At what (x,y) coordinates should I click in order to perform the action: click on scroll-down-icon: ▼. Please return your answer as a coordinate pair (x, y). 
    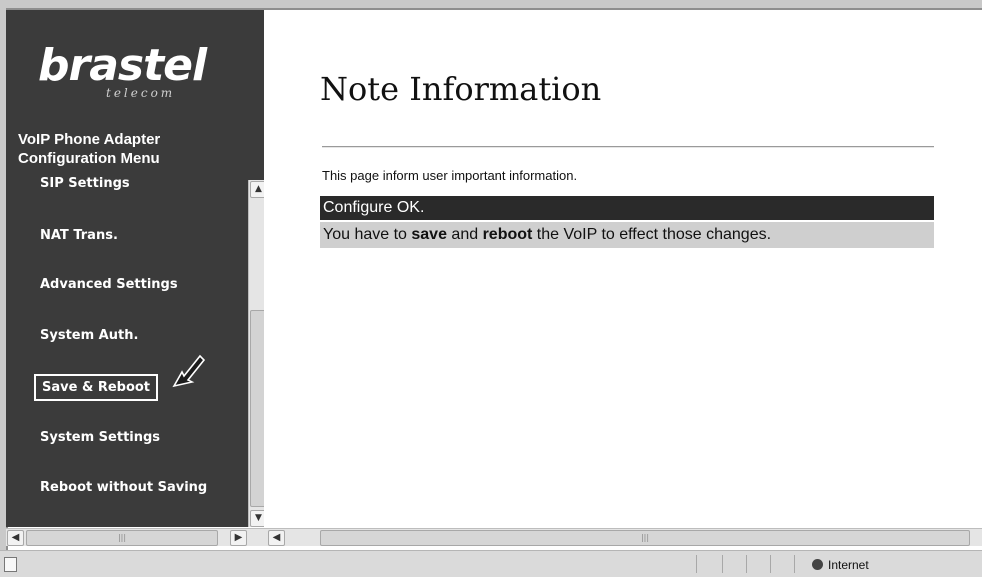
    Looking at the image, I should click on (257, 518).